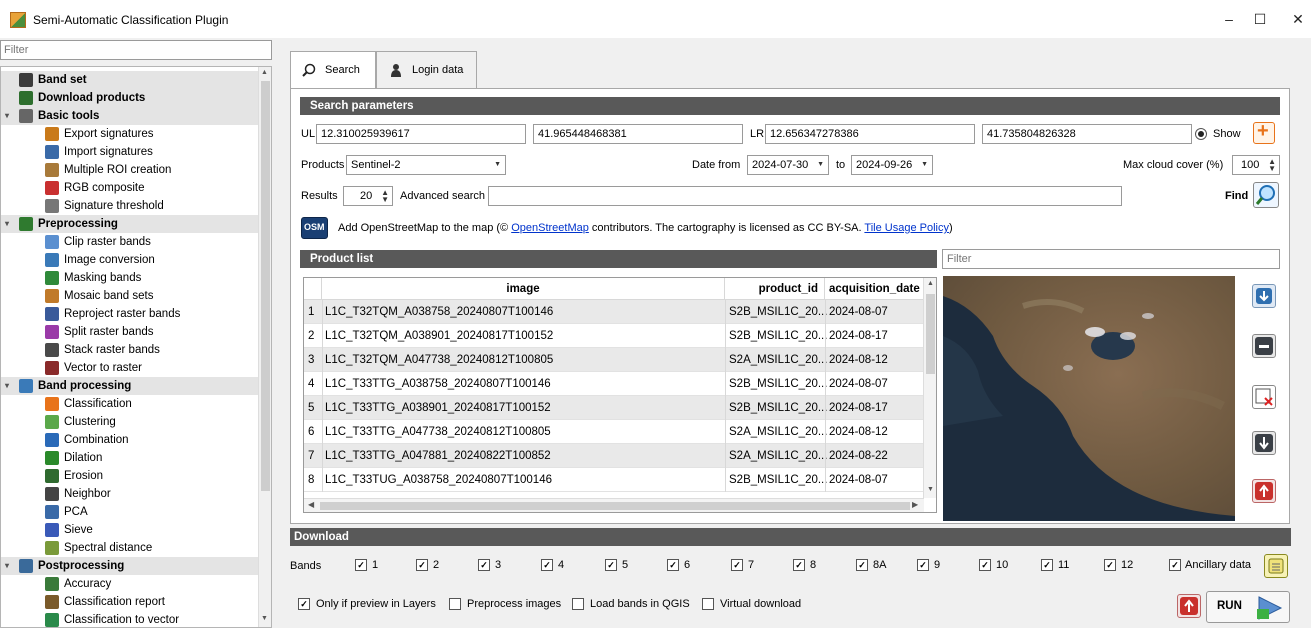  Describe the element at coordinates (130, 548) in the screenshot. I see `tree-item: Spectral distance` at that location.